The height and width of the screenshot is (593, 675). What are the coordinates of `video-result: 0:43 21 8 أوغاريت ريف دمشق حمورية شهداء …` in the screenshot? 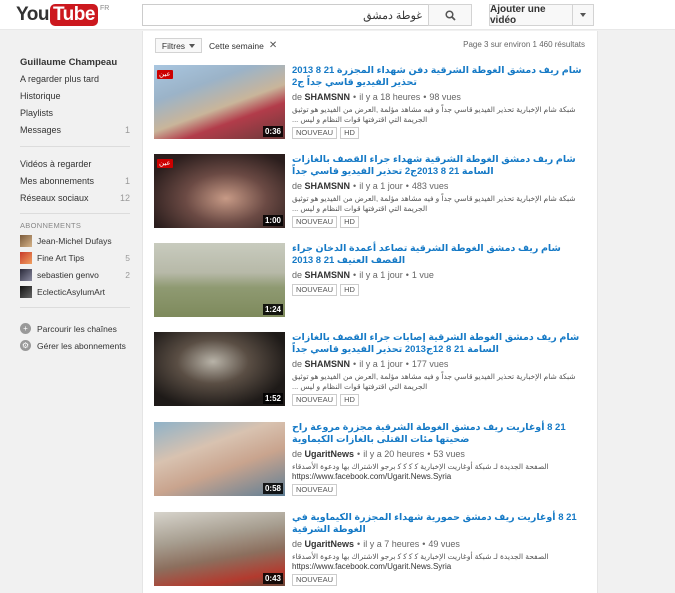 It's located at (371, 552).